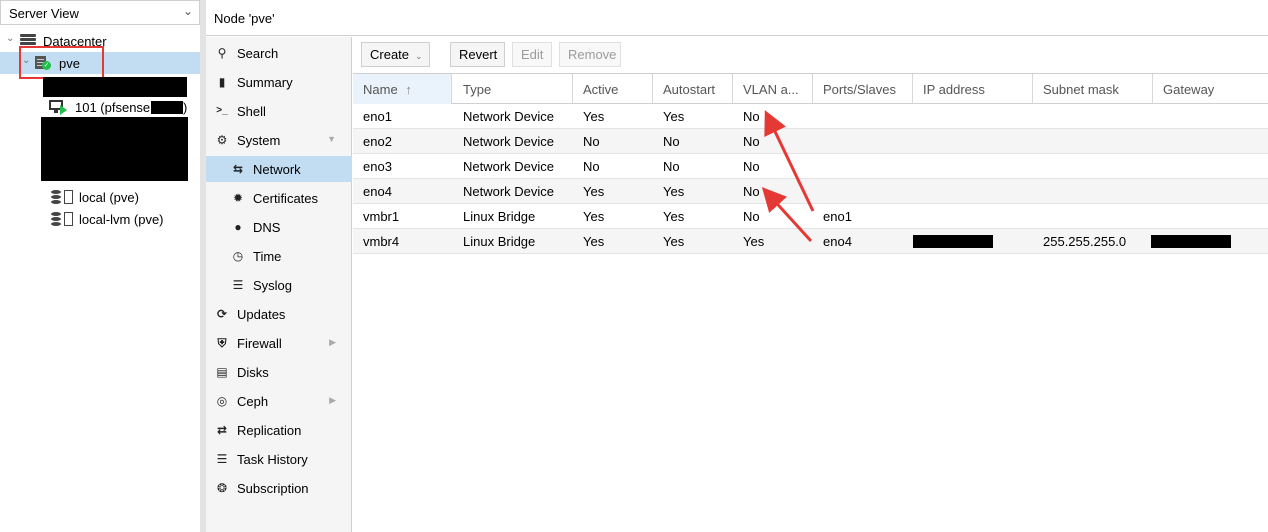  I want to click on nav-item-subscription: ❂ Subscription, so click(279, 488).